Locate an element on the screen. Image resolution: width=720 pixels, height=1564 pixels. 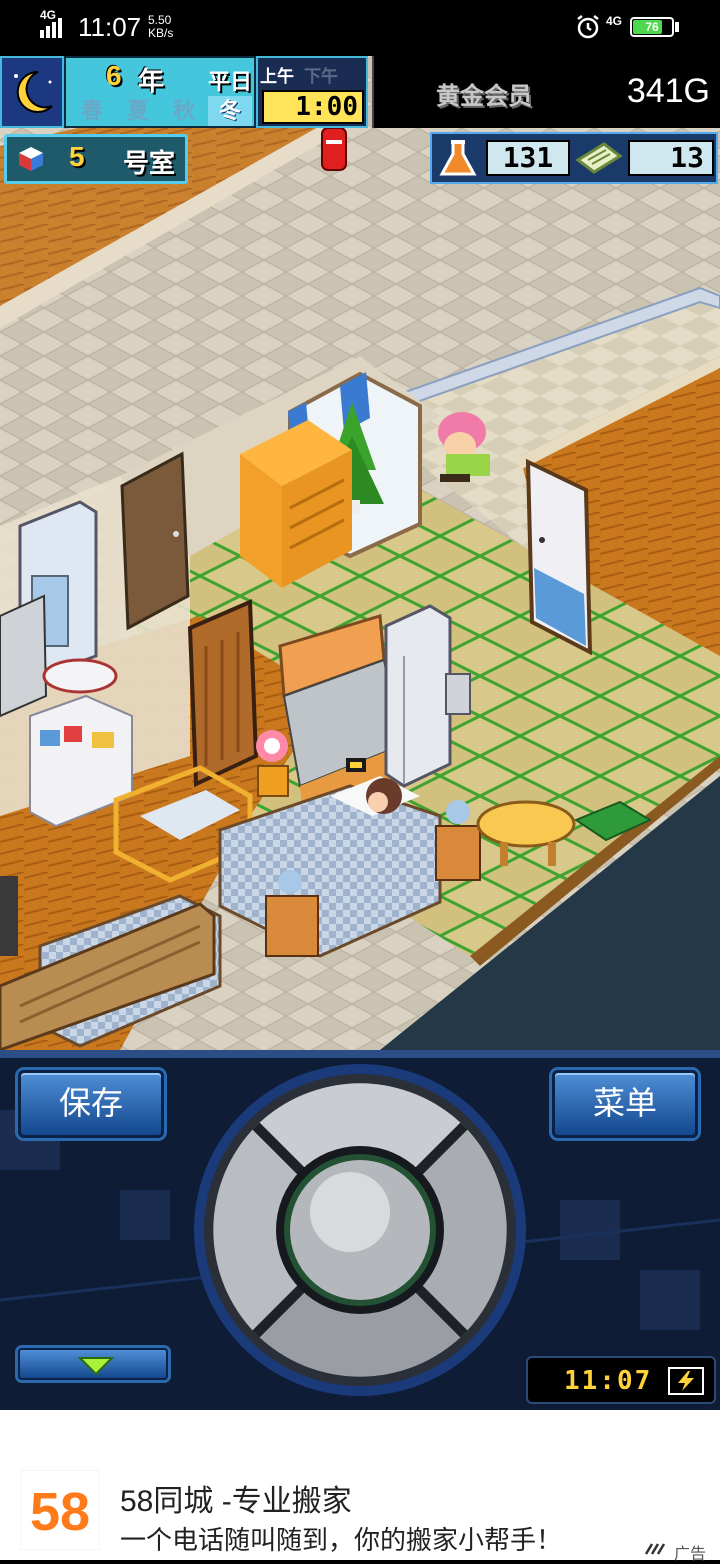
save-button: 保存 is located at coordinates (91, 1104).